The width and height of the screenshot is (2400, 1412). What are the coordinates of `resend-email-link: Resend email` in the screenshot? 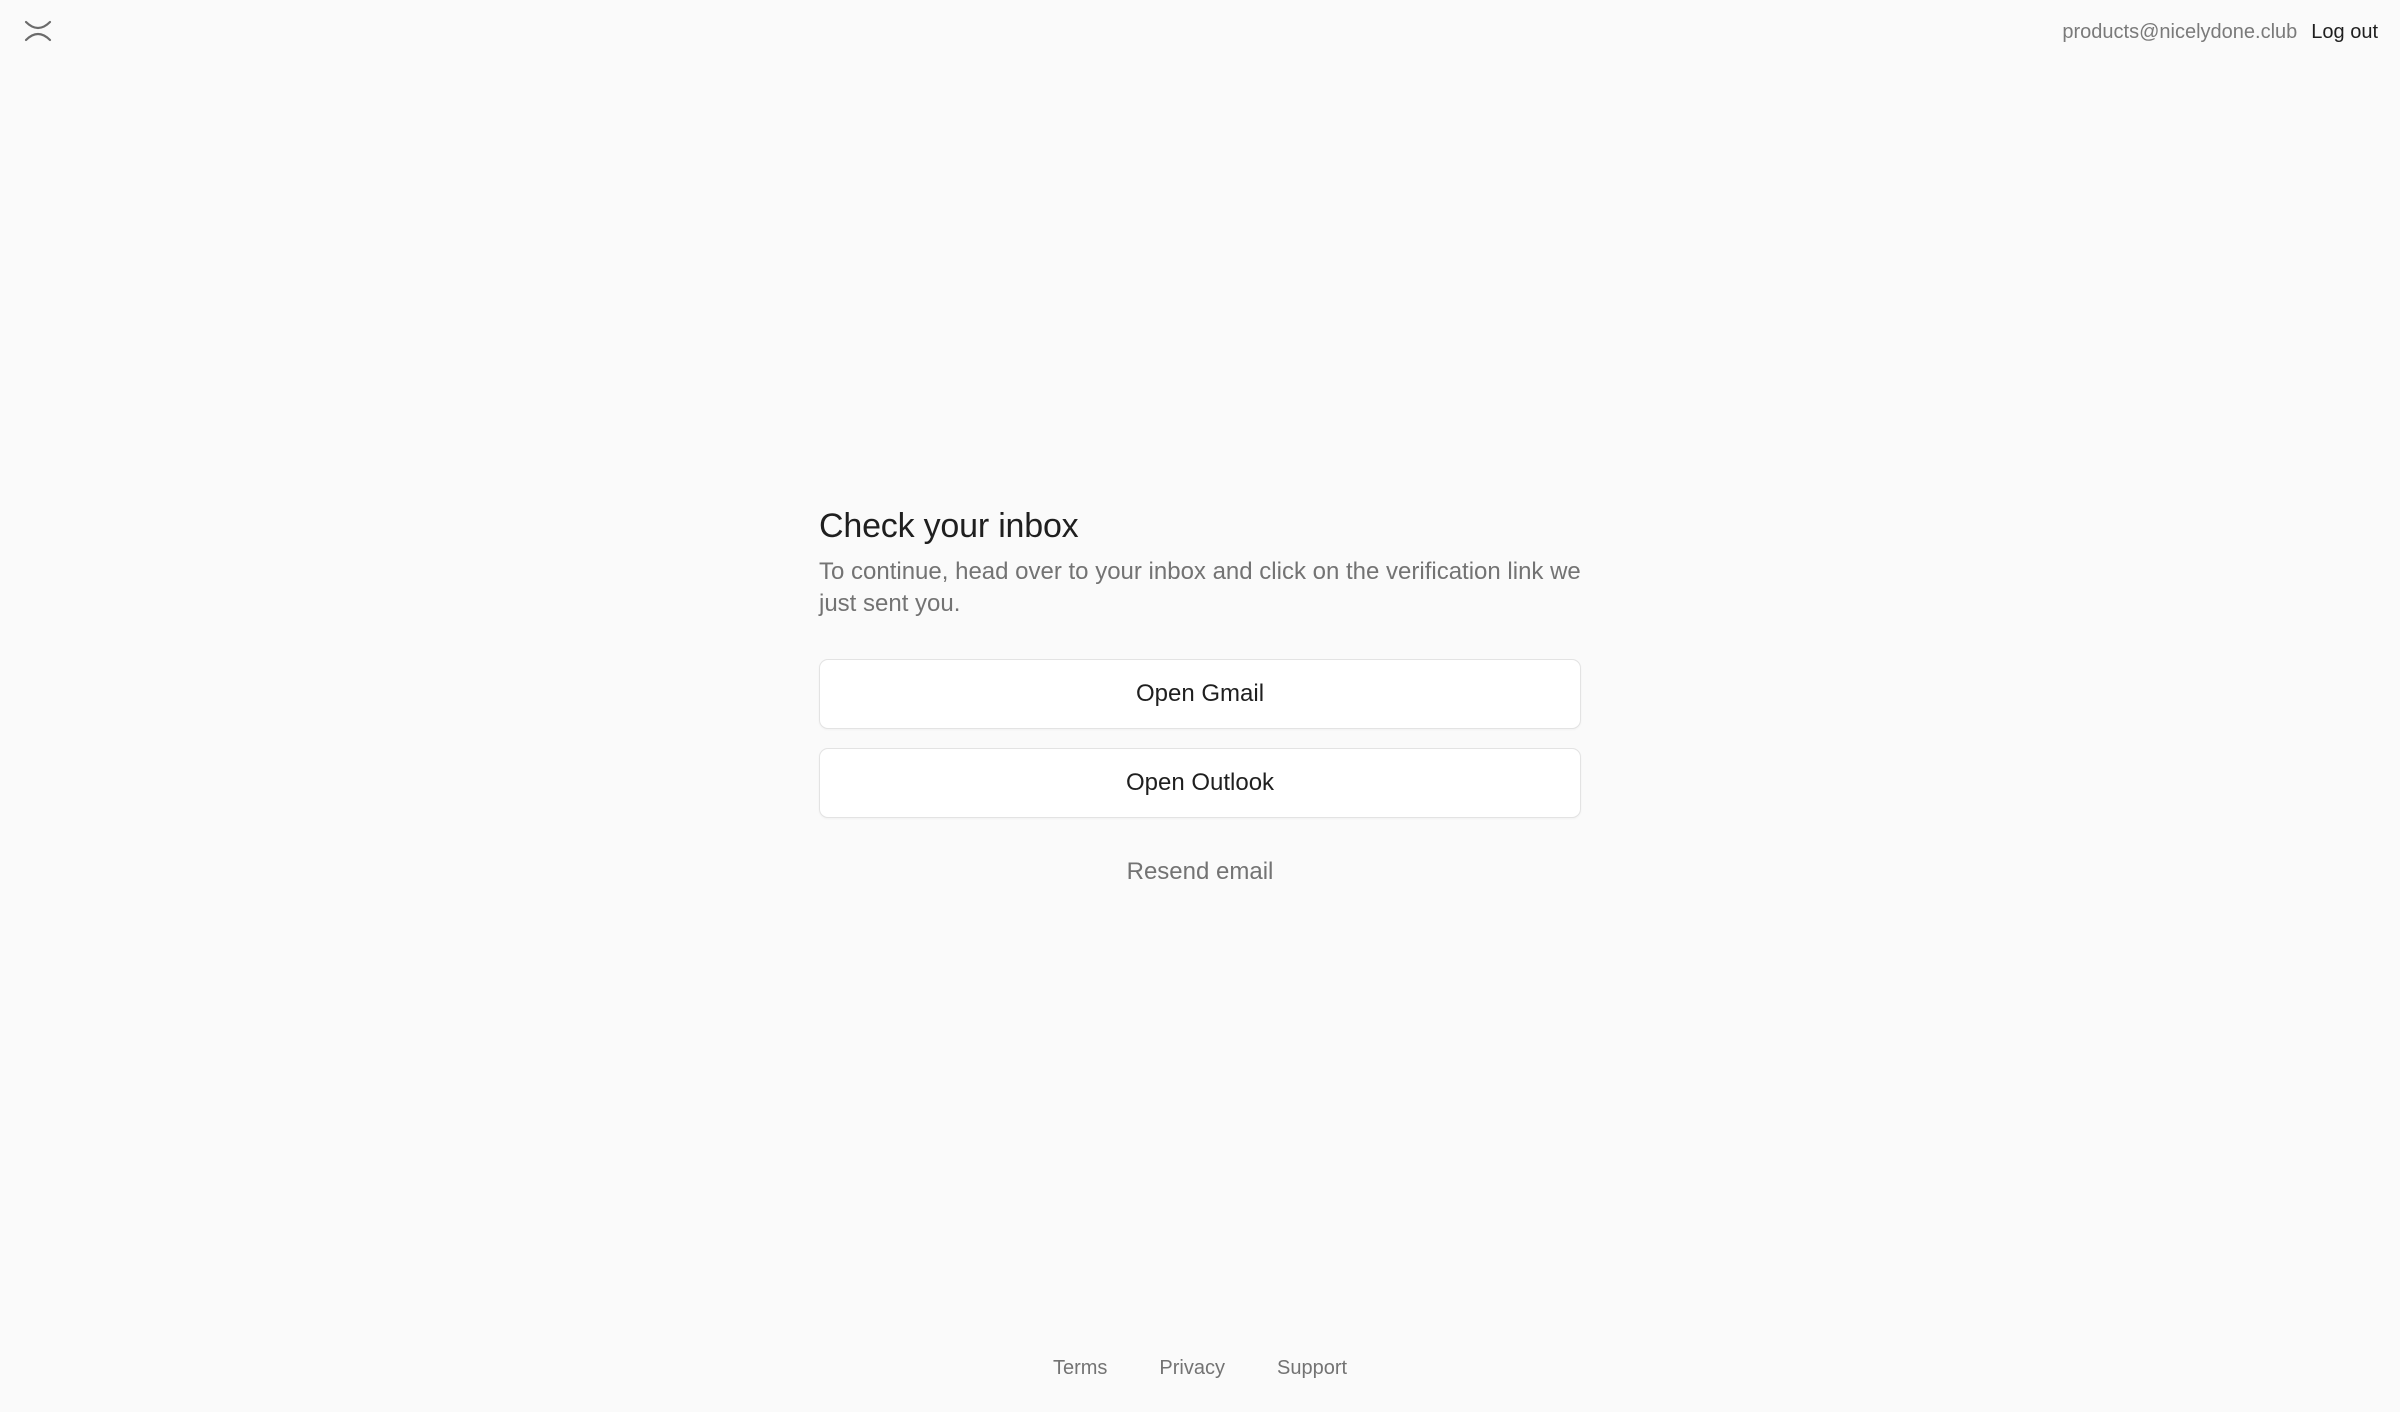 It's located at (1200, 872).